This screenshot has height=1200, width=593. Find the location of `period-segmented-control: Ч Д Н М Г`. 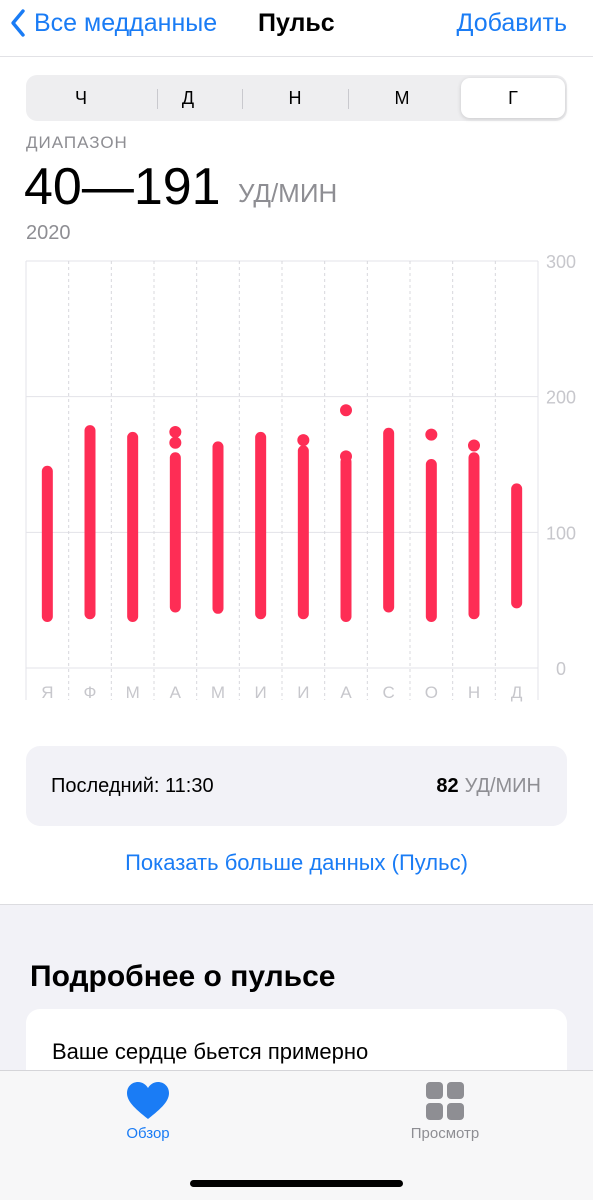

period-segmented-control: Ч Д Н М Г is located at coordinates (296, 98).